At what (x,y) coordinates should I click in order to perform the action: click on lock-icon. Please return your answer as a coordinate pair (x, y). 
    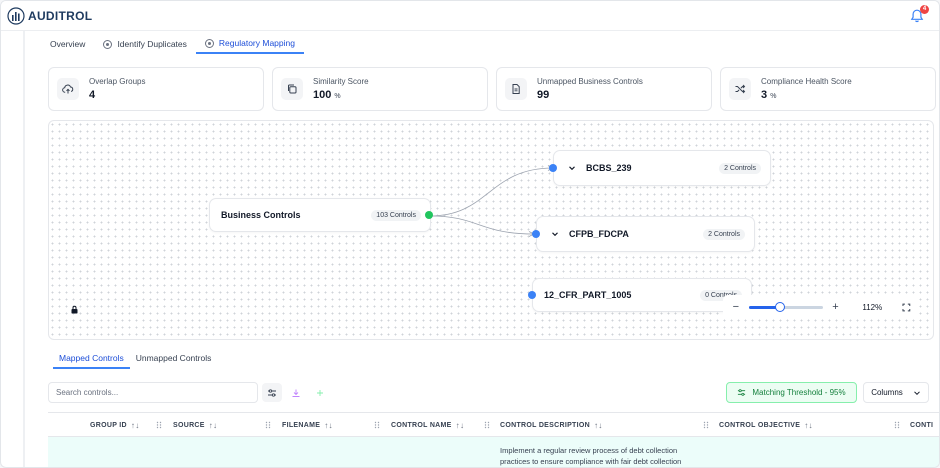
    Looking at the image, I should click on (74, 309).